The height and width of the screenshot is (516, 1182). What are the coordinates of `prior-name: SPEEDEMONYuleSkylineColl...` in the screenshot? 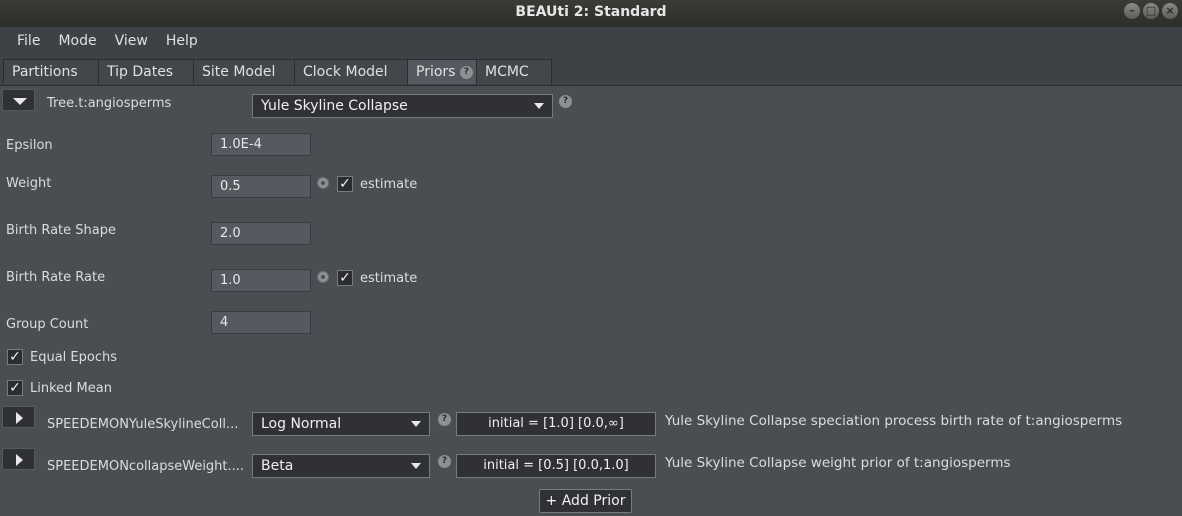 It's located at (143, 424).